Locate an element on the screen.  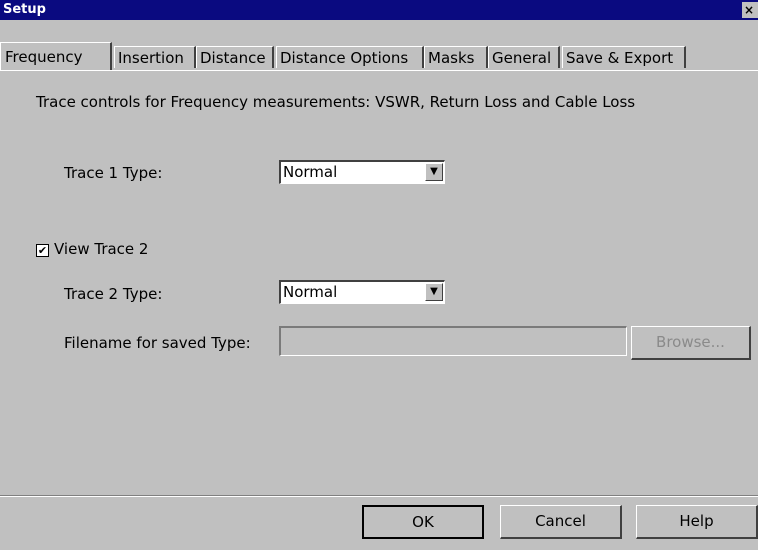
trace1-type-select: Normal ▼ is located at coordinates (362, 172).